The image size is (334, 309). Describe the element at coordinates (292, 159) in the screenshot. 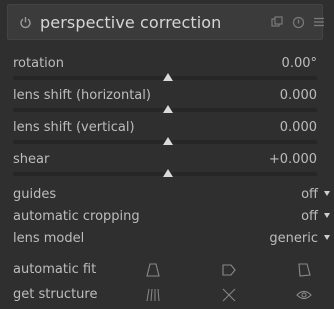

I see `slider-value: +0.000` at that location.